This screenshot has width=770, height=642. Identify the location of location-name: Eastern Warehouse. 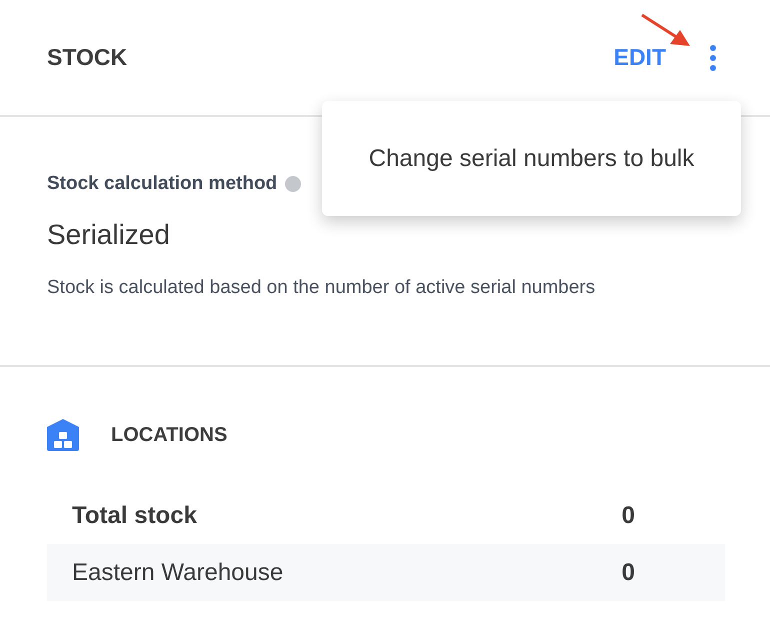
(178, 572).